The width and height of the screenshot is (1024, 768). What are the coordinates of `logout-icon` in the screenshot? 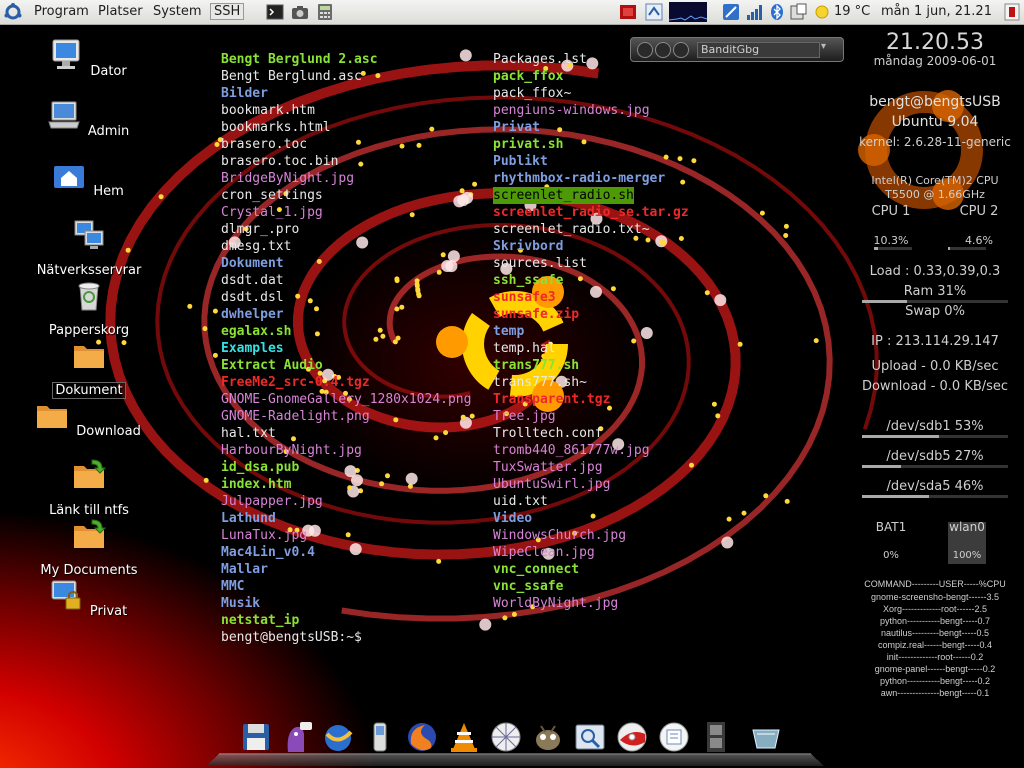 It's located at (1012, 12).